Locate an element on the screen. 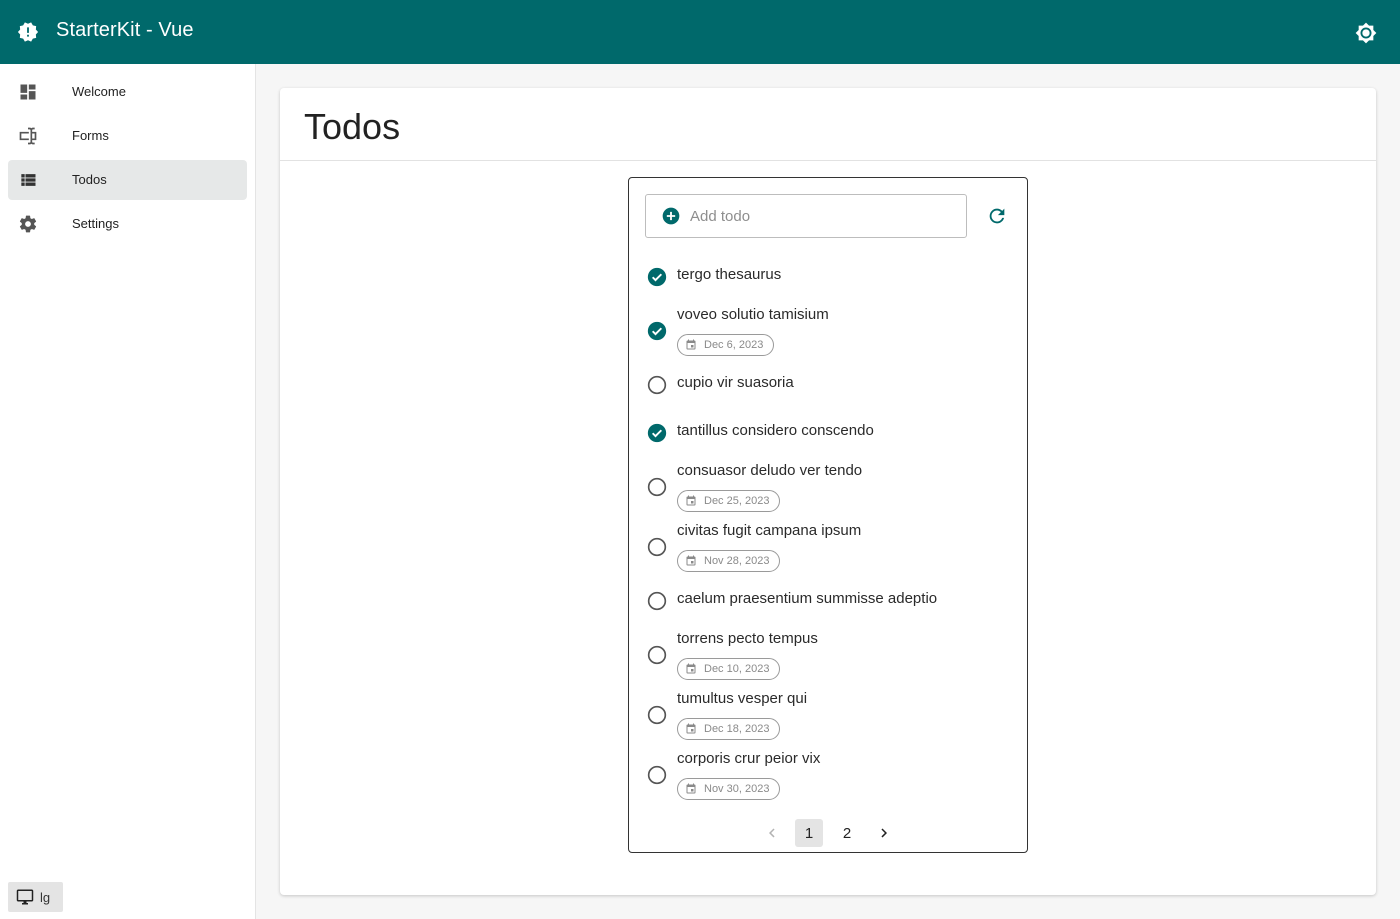  todo-text: cupio vir suasoria is located at coordinates (735, 382).